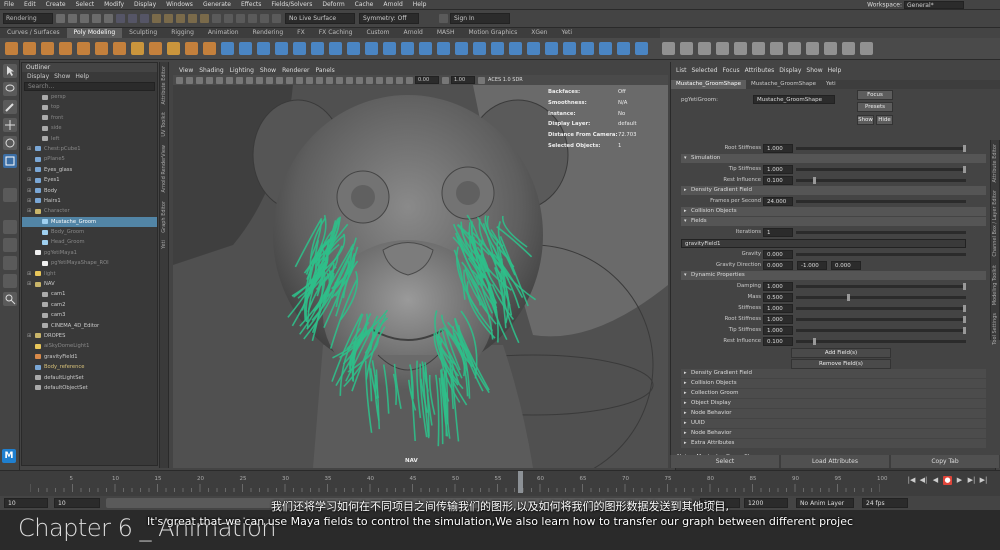 The width and height of the screenshot is (1000, 550). I want to click on viewport-menu-view: View, so click(186, 70).